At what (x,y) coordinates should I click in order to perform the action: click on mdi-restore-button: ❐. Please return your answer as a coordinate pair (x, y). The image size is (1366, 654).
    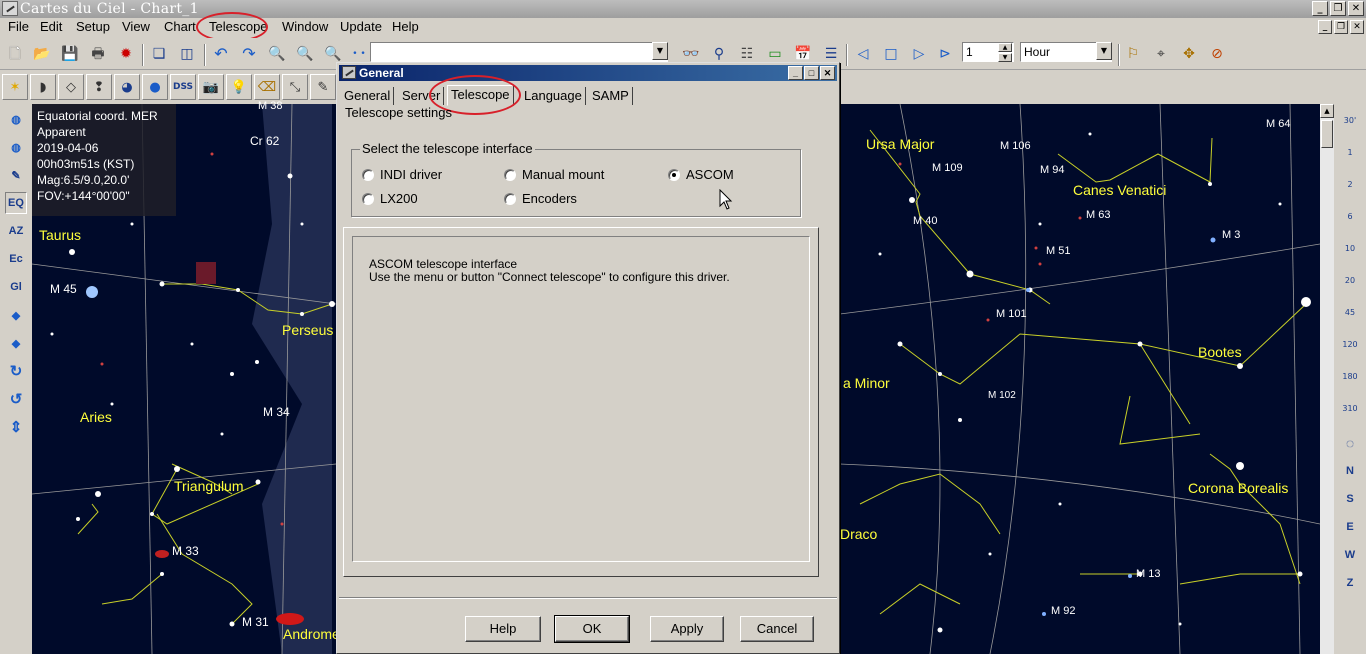
    Looking at the image, I should click on (1341, 27).